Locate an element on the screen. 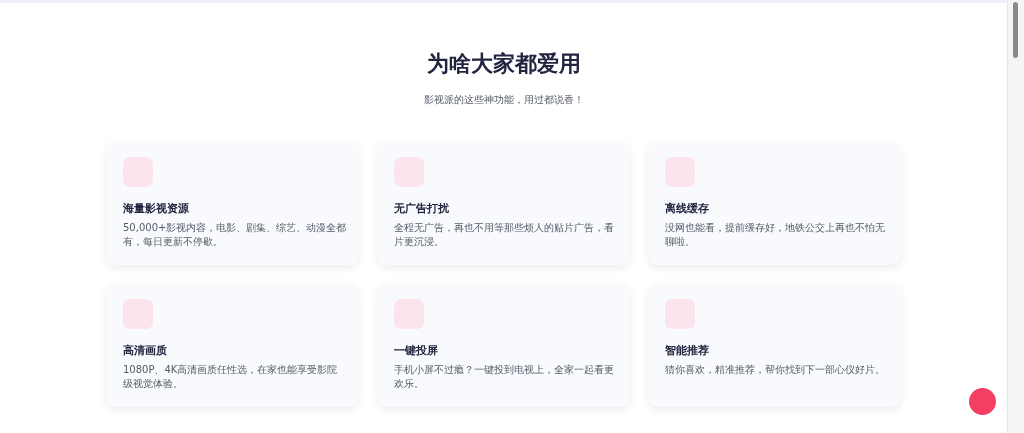 The width and height of the screenshot is (1024, 433). feature-description: 没网也能看，提前缓存好，地铁公交上再也不怕无聊啦。 is located at coordinates (775, 235).